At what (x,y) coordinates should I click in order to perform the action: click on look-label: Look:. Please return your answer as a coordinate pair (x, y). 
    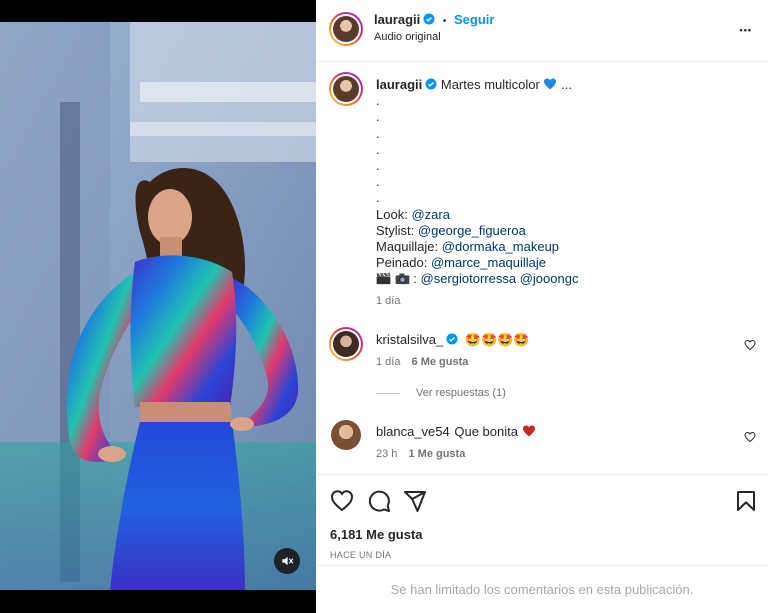
    Looking at the image, I should click on (392, 214).